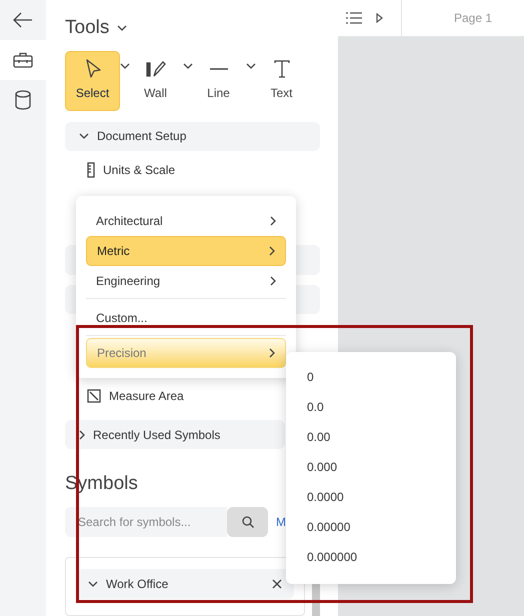  What do you see at coordinates (371, 437) in the screenshot?
I see `menu-item: 0.00` at bounding box center [371, 437].